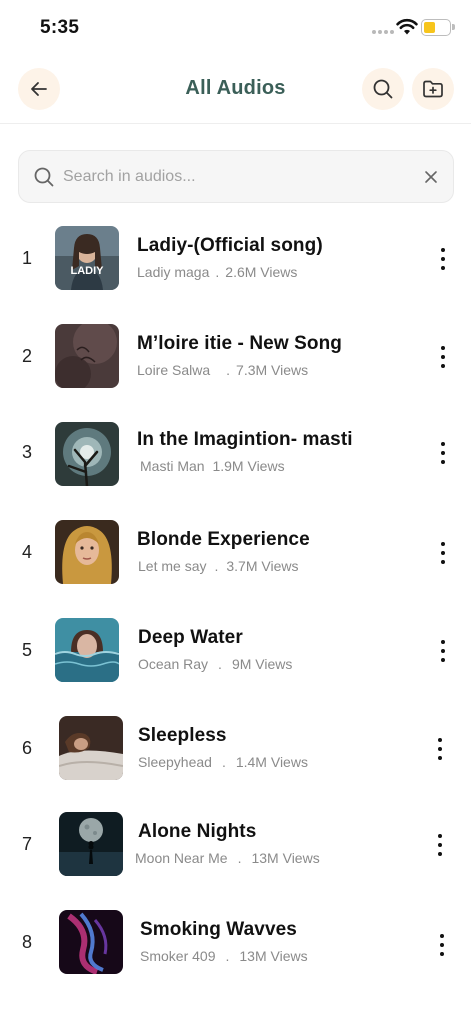 Image resolution: width=471 pixels, height=1021 pixels. I want to click on track-meta: Ladiy maga. 2.6M Views, so click(217, 272).